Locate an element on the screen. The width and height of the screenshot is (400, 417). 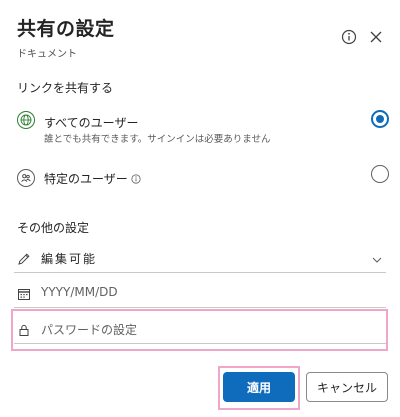
chevron-down-icon is located at coordinates (377, 260).